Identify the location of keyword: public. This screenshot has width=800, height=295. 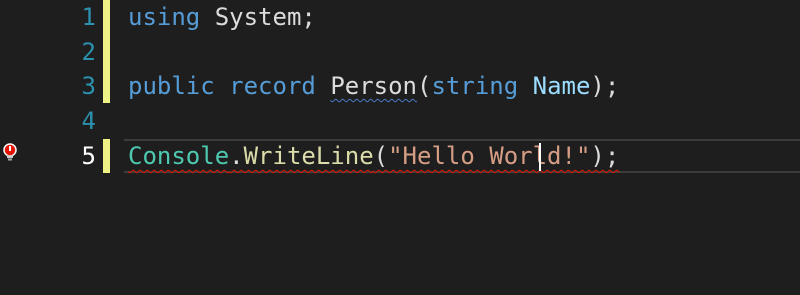
(171, 86).